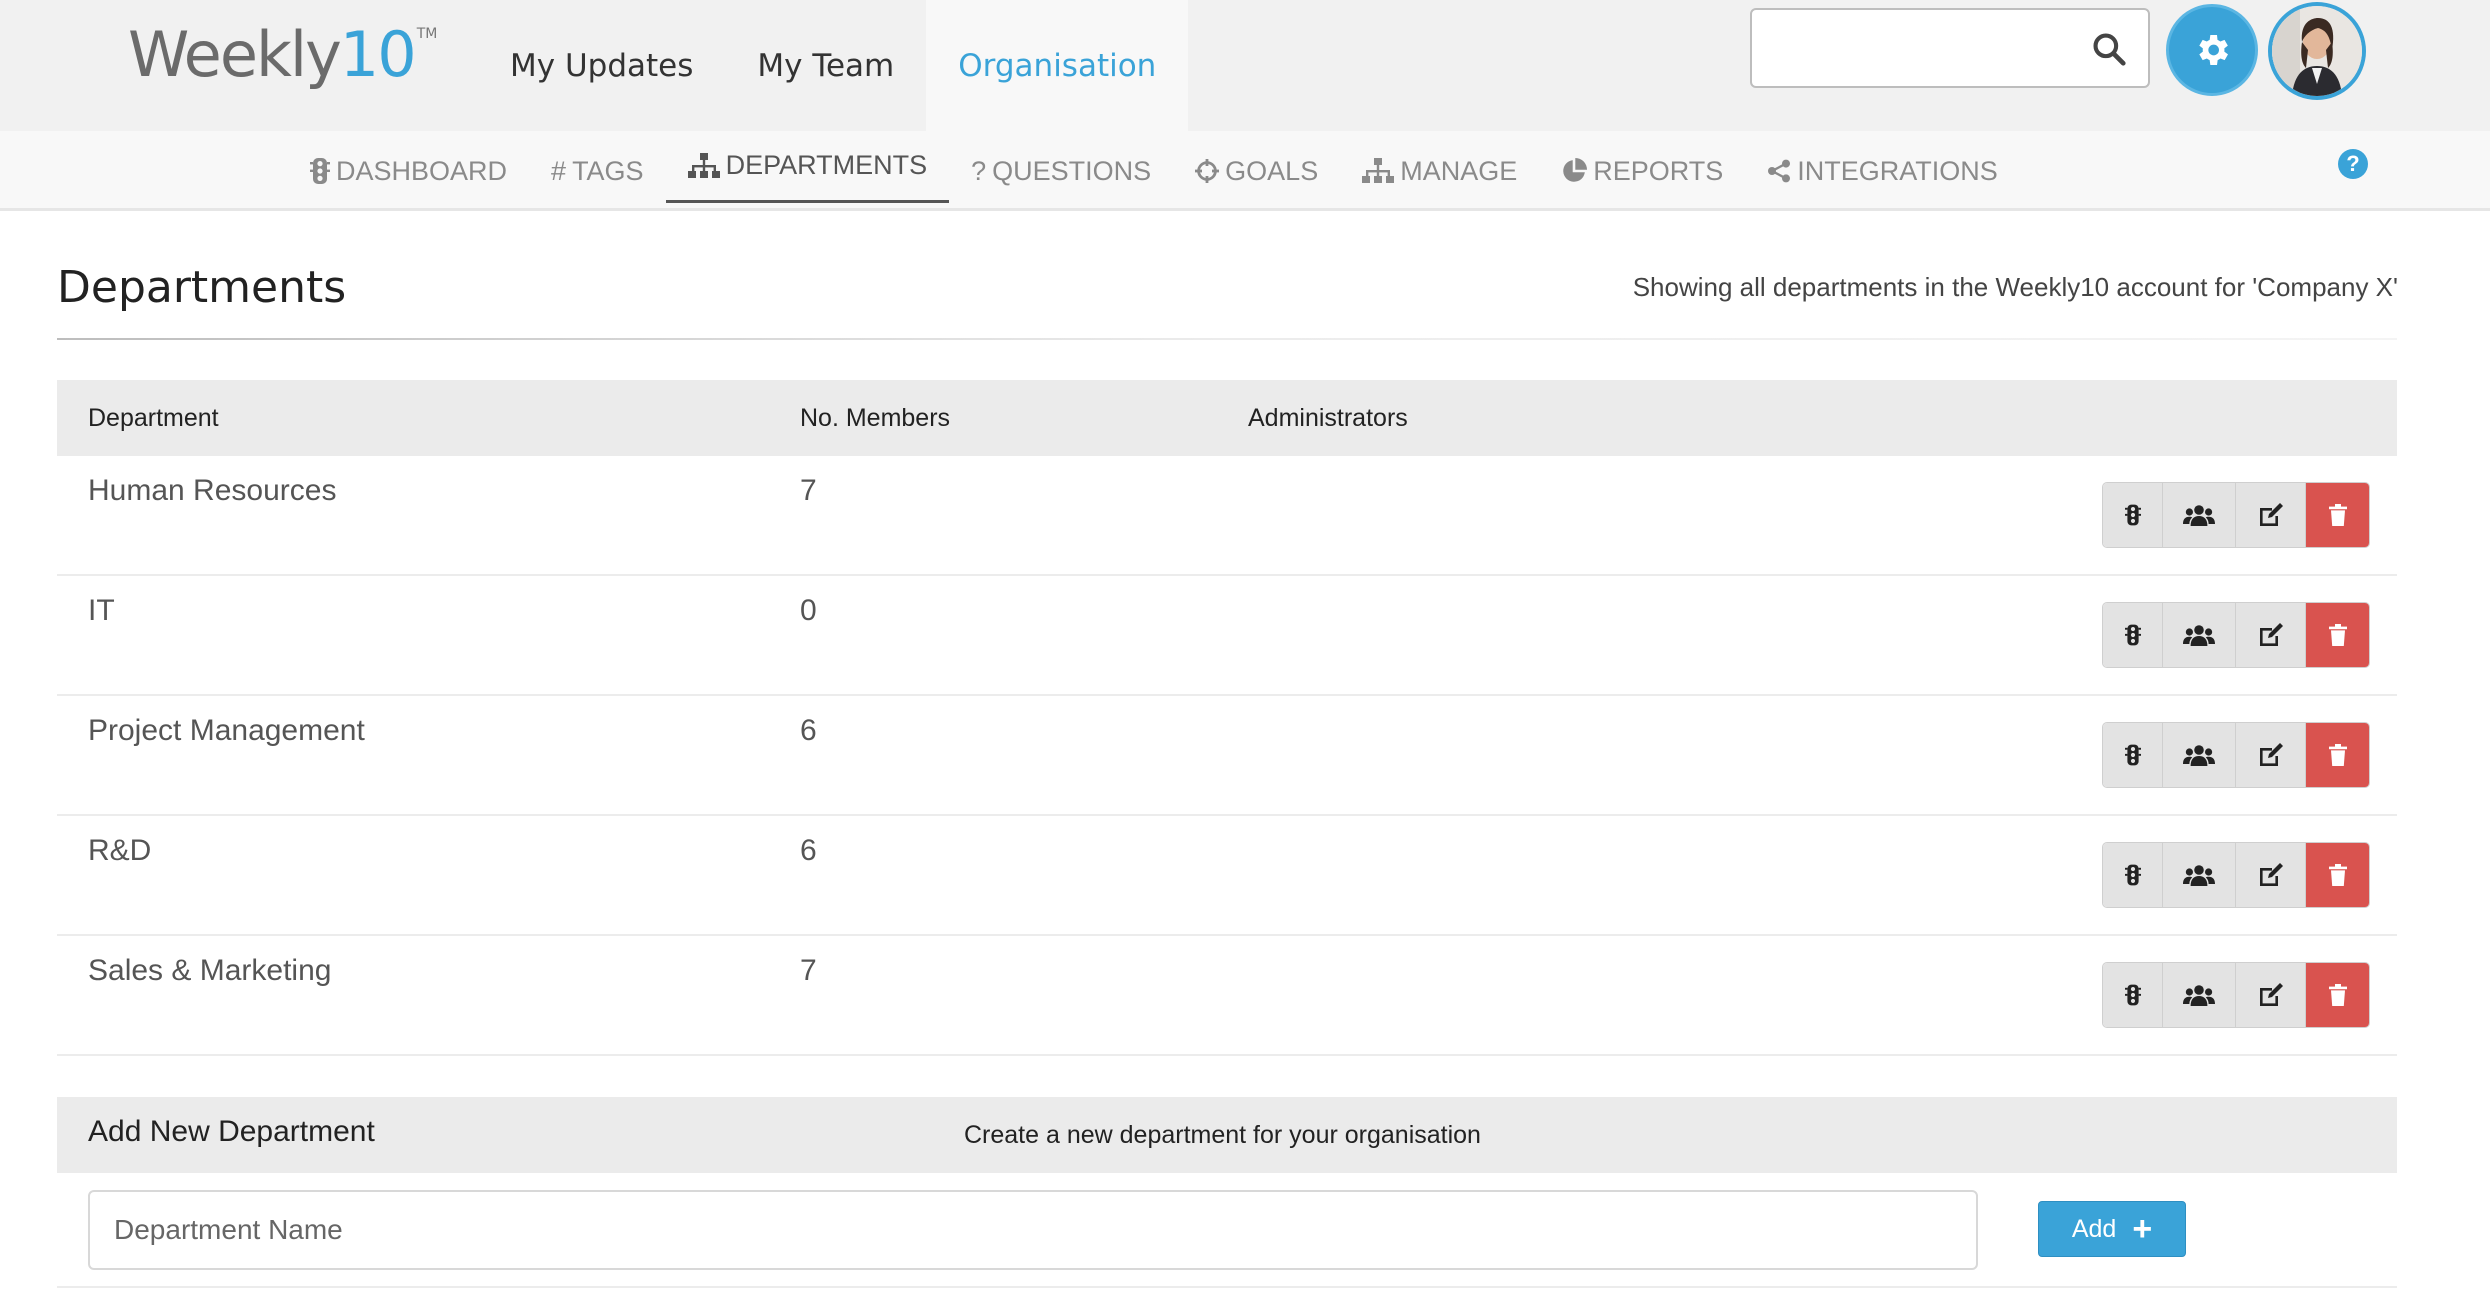 This screenshot has height=1304, width=2490. I want to click on table-row: Human Resources 7, so click(1227, 516).